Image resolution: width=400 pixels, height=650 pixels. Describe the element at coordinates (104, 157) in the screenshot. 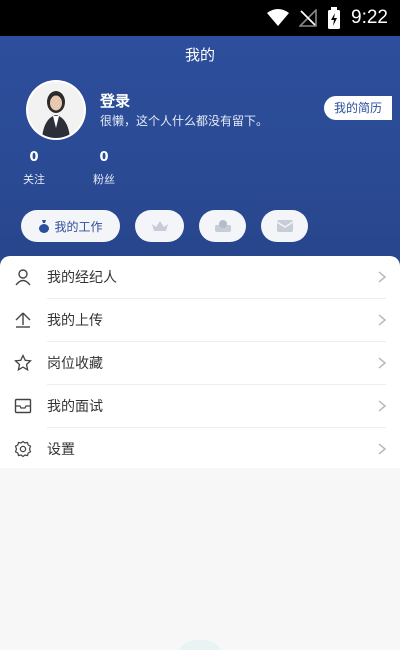

I see `fans-count: 0` at that location.